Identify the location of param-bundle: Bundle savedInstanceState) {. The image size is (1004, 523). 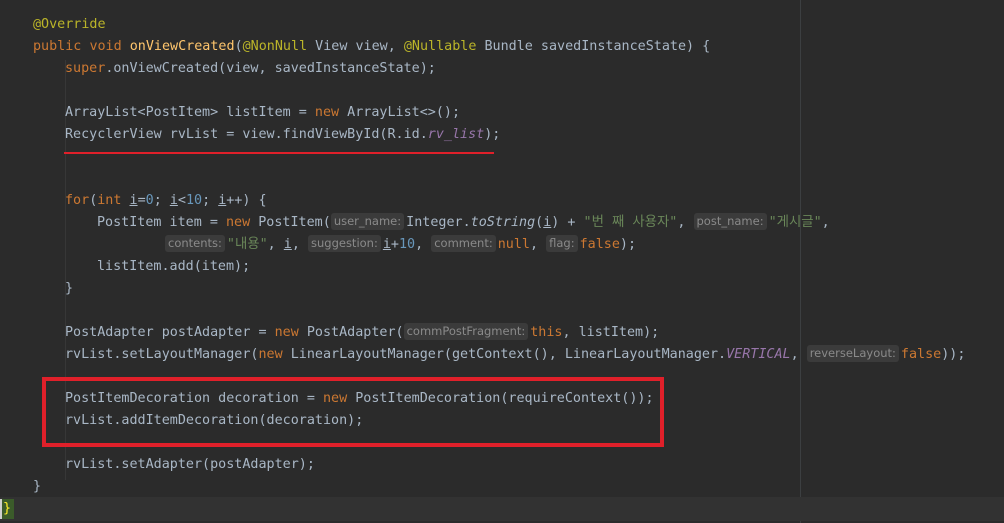
(593, 46).